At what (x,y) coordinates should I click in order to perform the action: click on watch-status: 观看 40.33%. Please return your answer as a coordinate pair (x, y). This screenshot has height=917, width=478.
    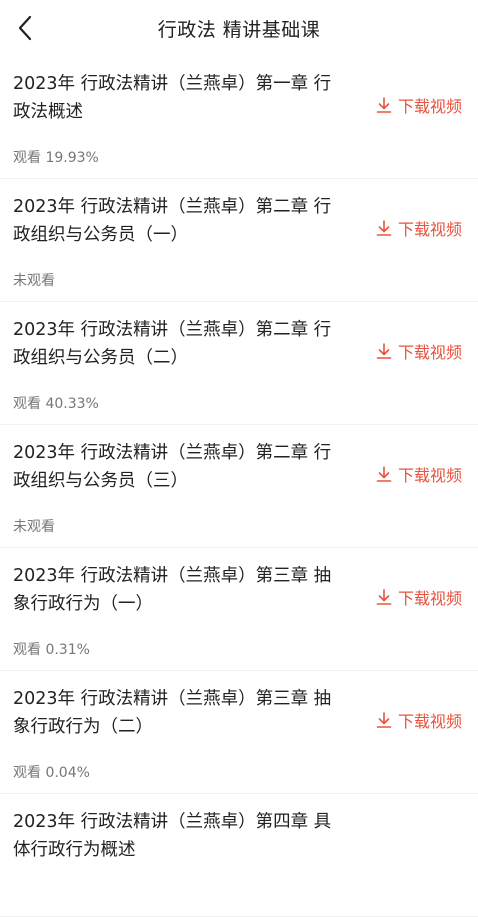
    Looking at the image, I should click on (56, 404).